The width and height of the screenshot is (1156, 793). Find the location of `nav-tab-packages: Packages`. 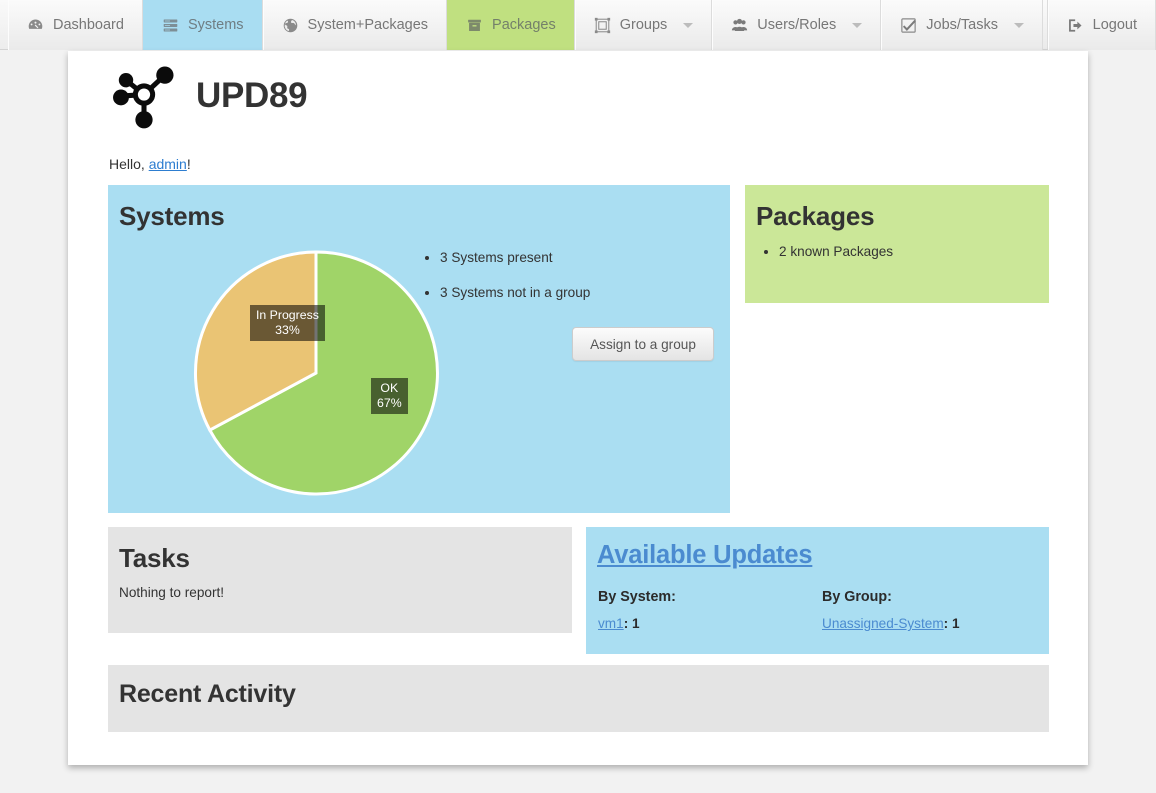

nav-tab-packages: Packages is located at coordinates (511, 25).